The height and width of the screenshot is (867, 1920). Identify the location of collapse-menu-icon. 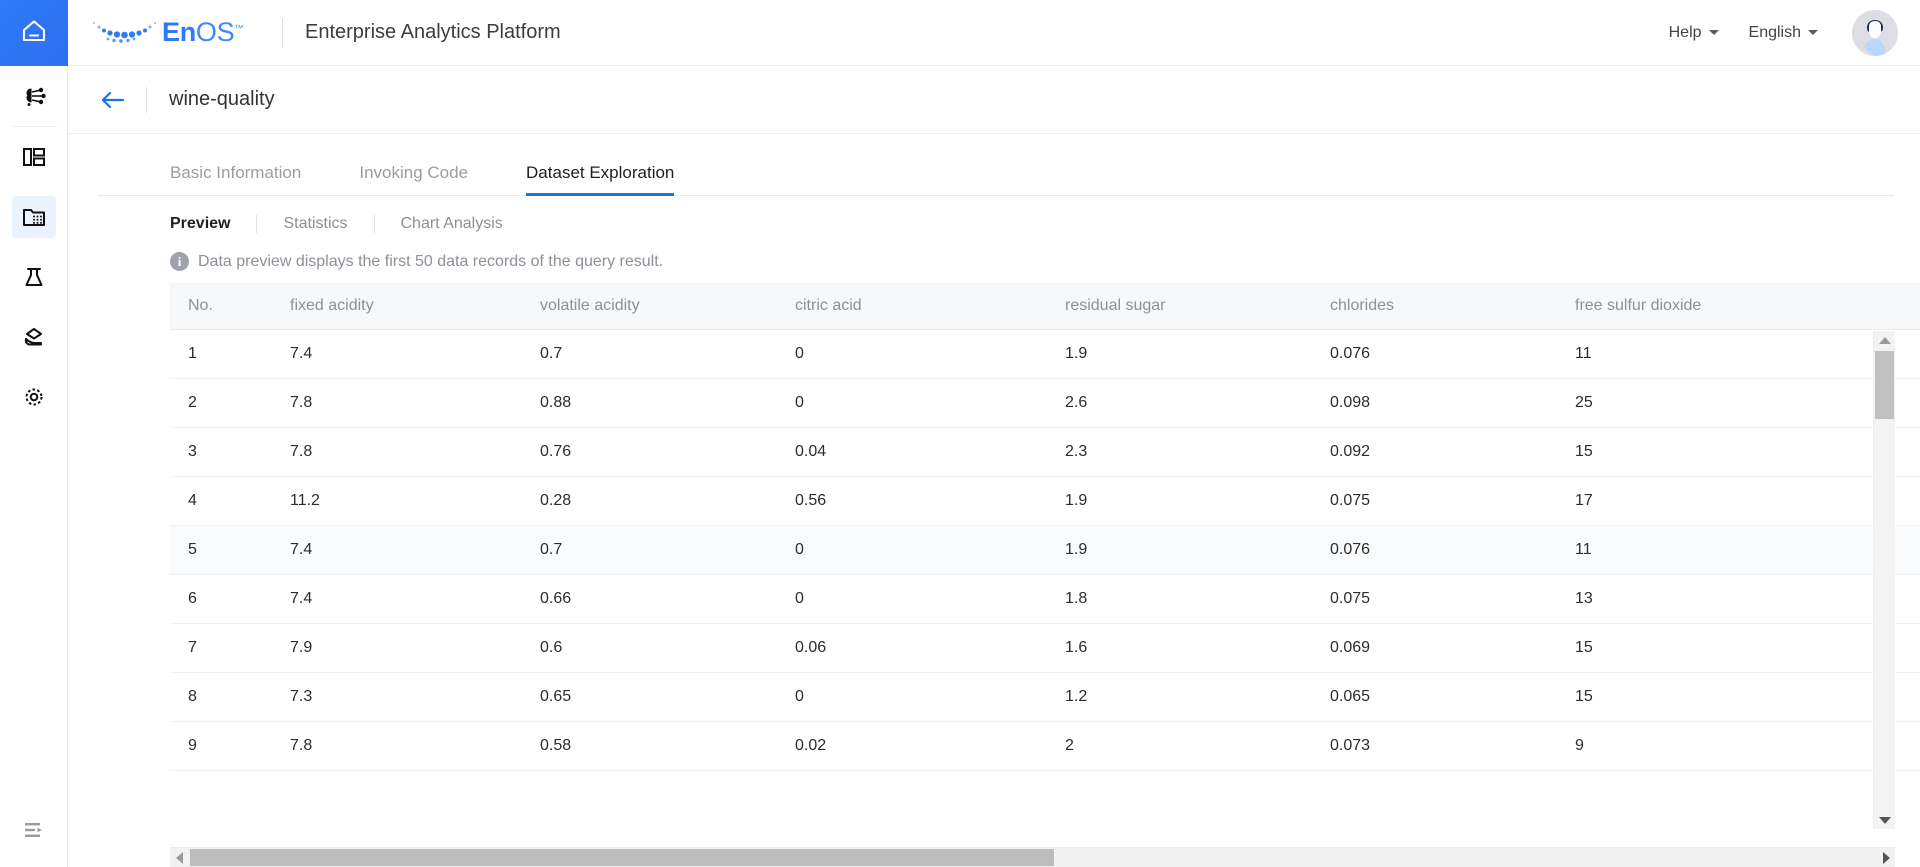
(34, 832).